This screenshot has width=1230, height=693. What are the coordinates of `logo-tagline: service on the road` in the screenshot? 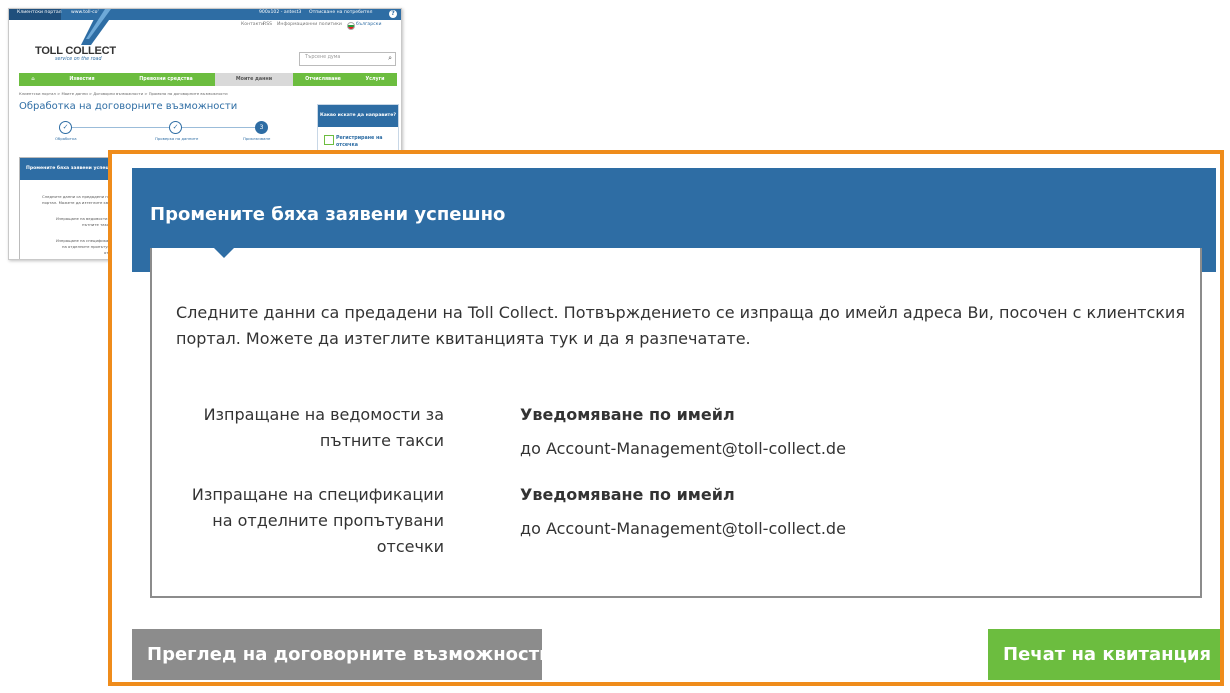 It's located at (78, 59).